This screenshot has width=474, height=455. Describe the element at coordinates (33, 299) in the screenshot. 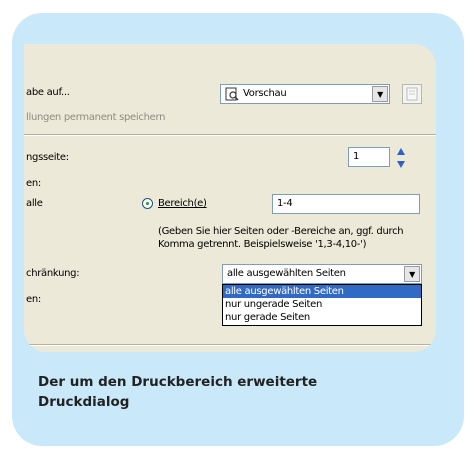

I see `copies-label: en:` at that location.